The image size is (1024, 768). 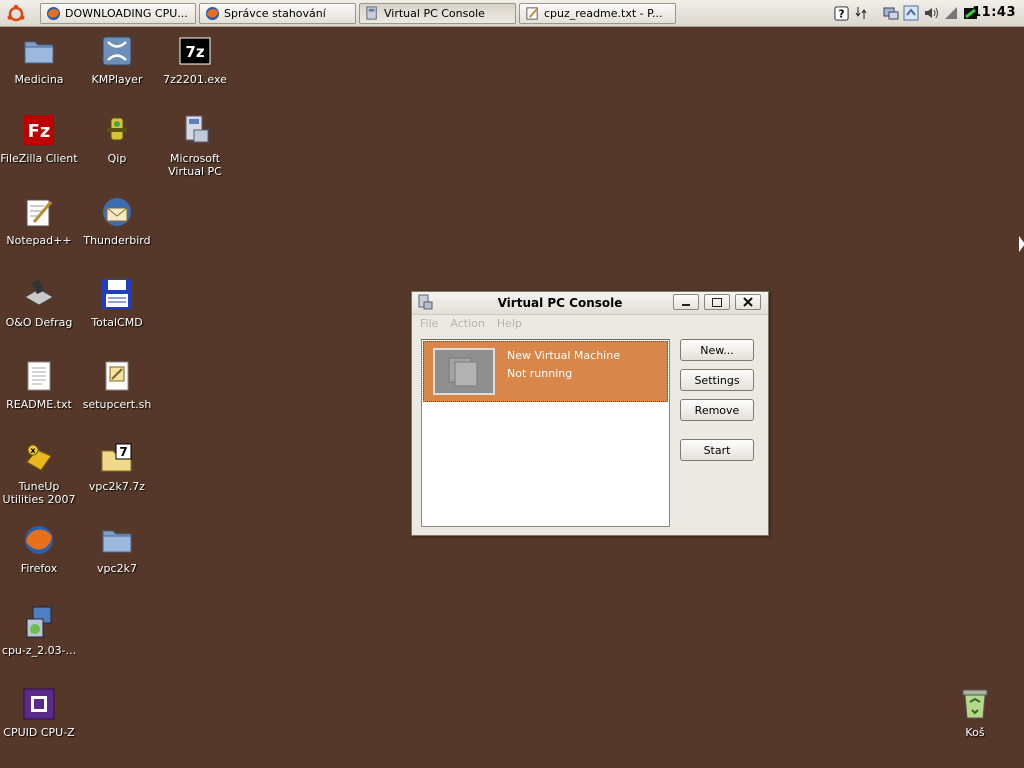 What do you see at coordinates (39, 158) in the screenshot?
I see `desktop-icon-label: FileZilla Client` at bounding box center [39, 158].